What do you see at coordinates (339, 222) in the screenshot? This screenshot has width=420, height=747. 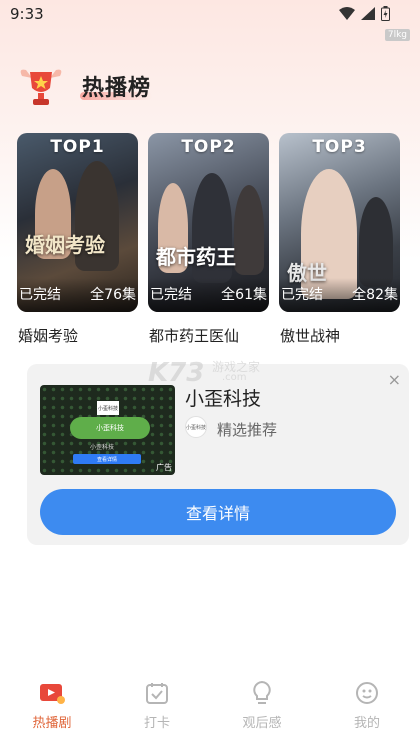 I see `drama-poster: TOP3 傲世 已完结 全82集` at bounding box center [339, 222].